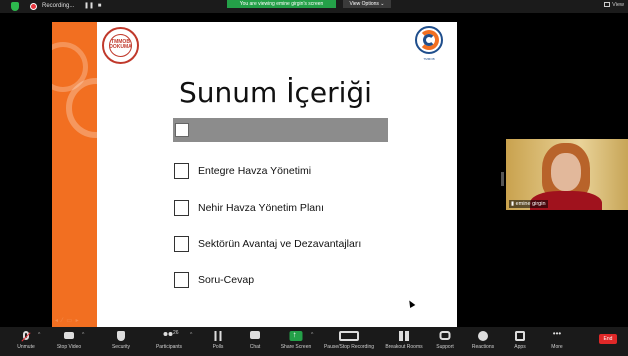 The height and width of the screenshot is (356, 628). What do you see at coordinates (226, 280) in the screenshot?
I see `agenda-item-text: Soru-Cevap` at bounding box center [226, 280].